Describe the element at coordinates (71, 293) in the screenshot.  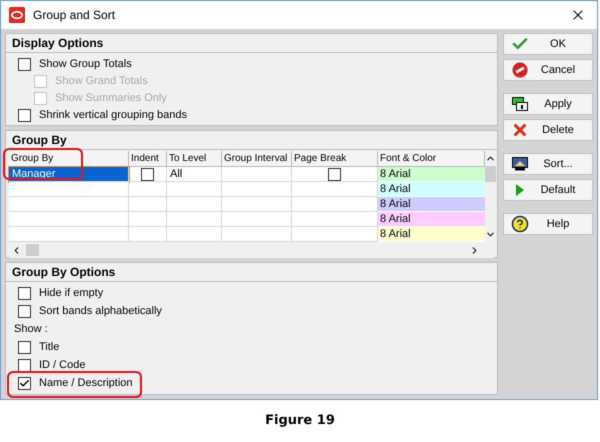
I see `option-label: Hide if empty` at that location.